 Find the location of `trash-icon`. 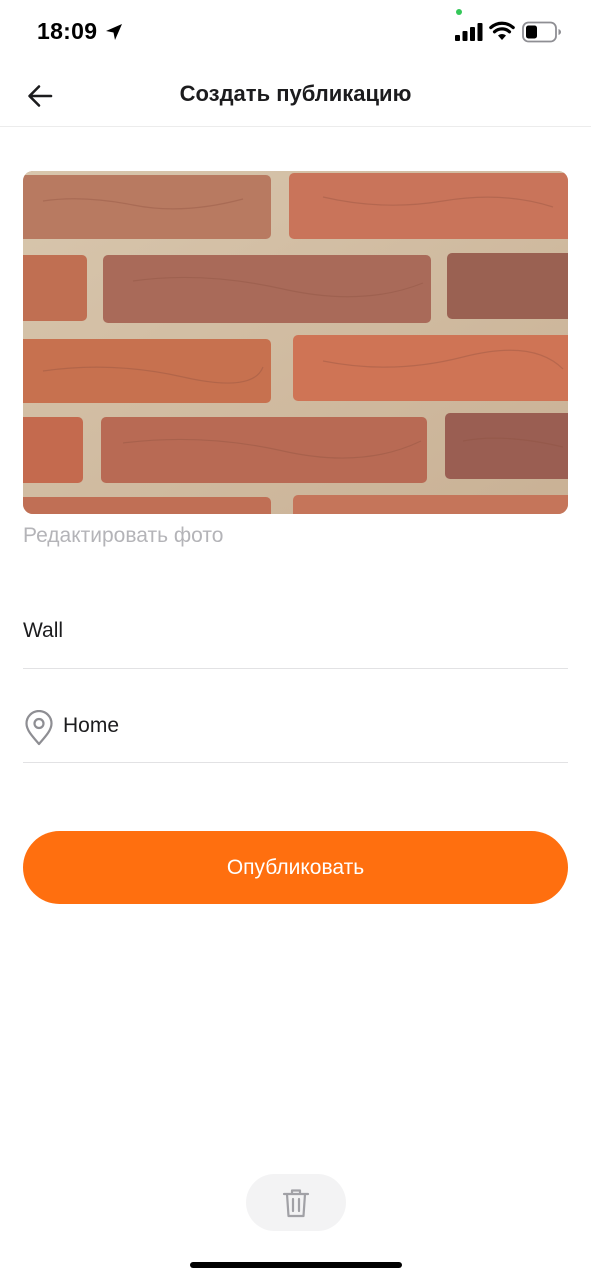

trash-icon is located at coordinates (296, 1202).